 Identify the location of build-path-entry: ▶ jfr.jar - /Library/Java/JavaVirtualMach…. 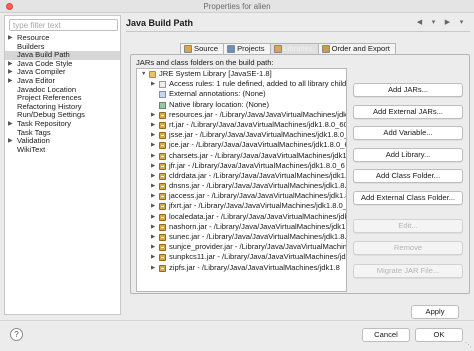
(241, 166).